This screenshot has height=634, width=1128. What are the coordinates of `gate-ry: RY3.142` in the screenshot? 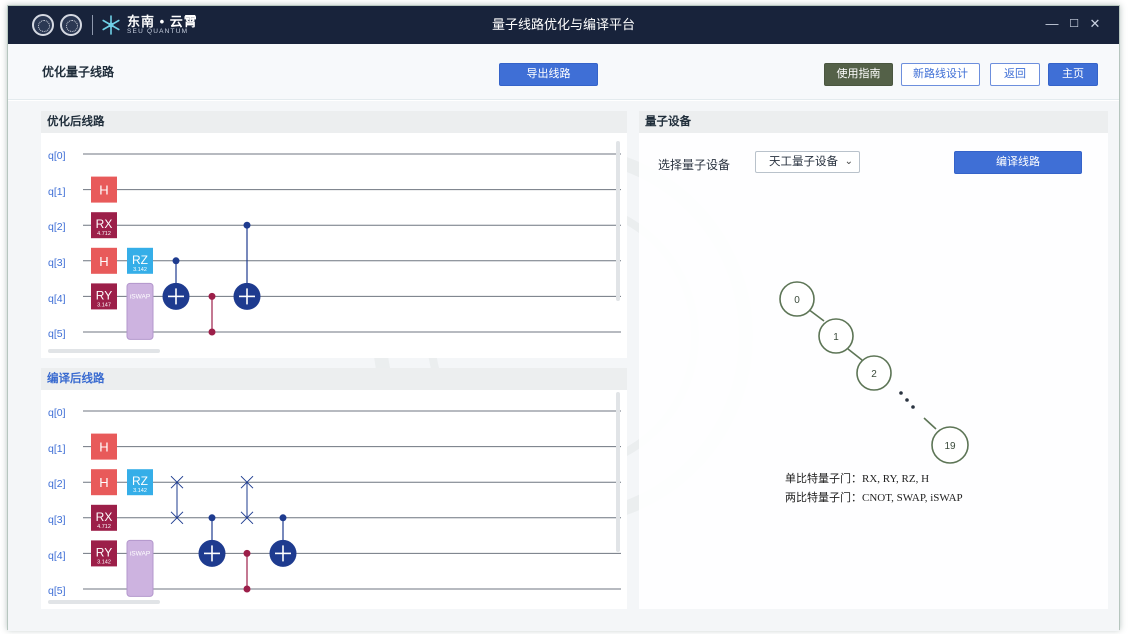 It's located at (104, 553).